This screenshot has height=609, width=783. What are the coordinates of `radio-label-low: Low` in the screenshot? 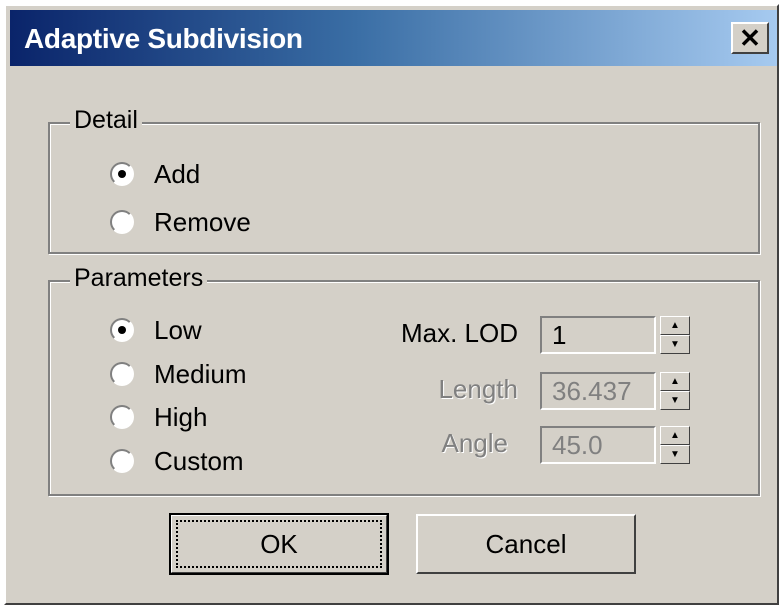 It's located at (178, 329).